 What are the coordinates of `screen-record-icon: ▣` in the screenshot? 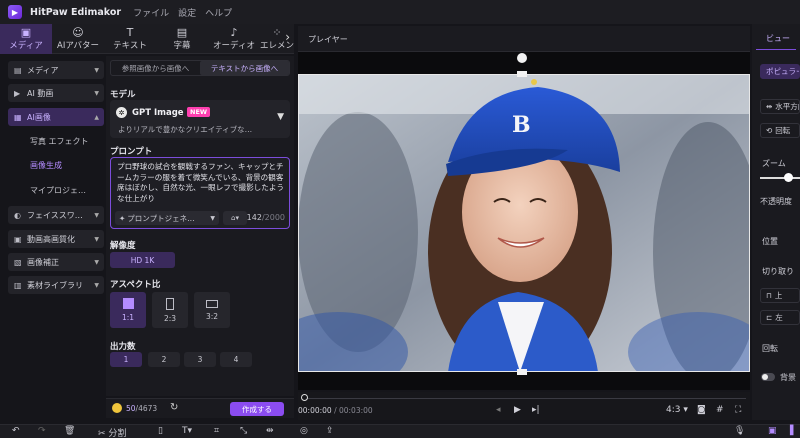 It's located at (772, 431).